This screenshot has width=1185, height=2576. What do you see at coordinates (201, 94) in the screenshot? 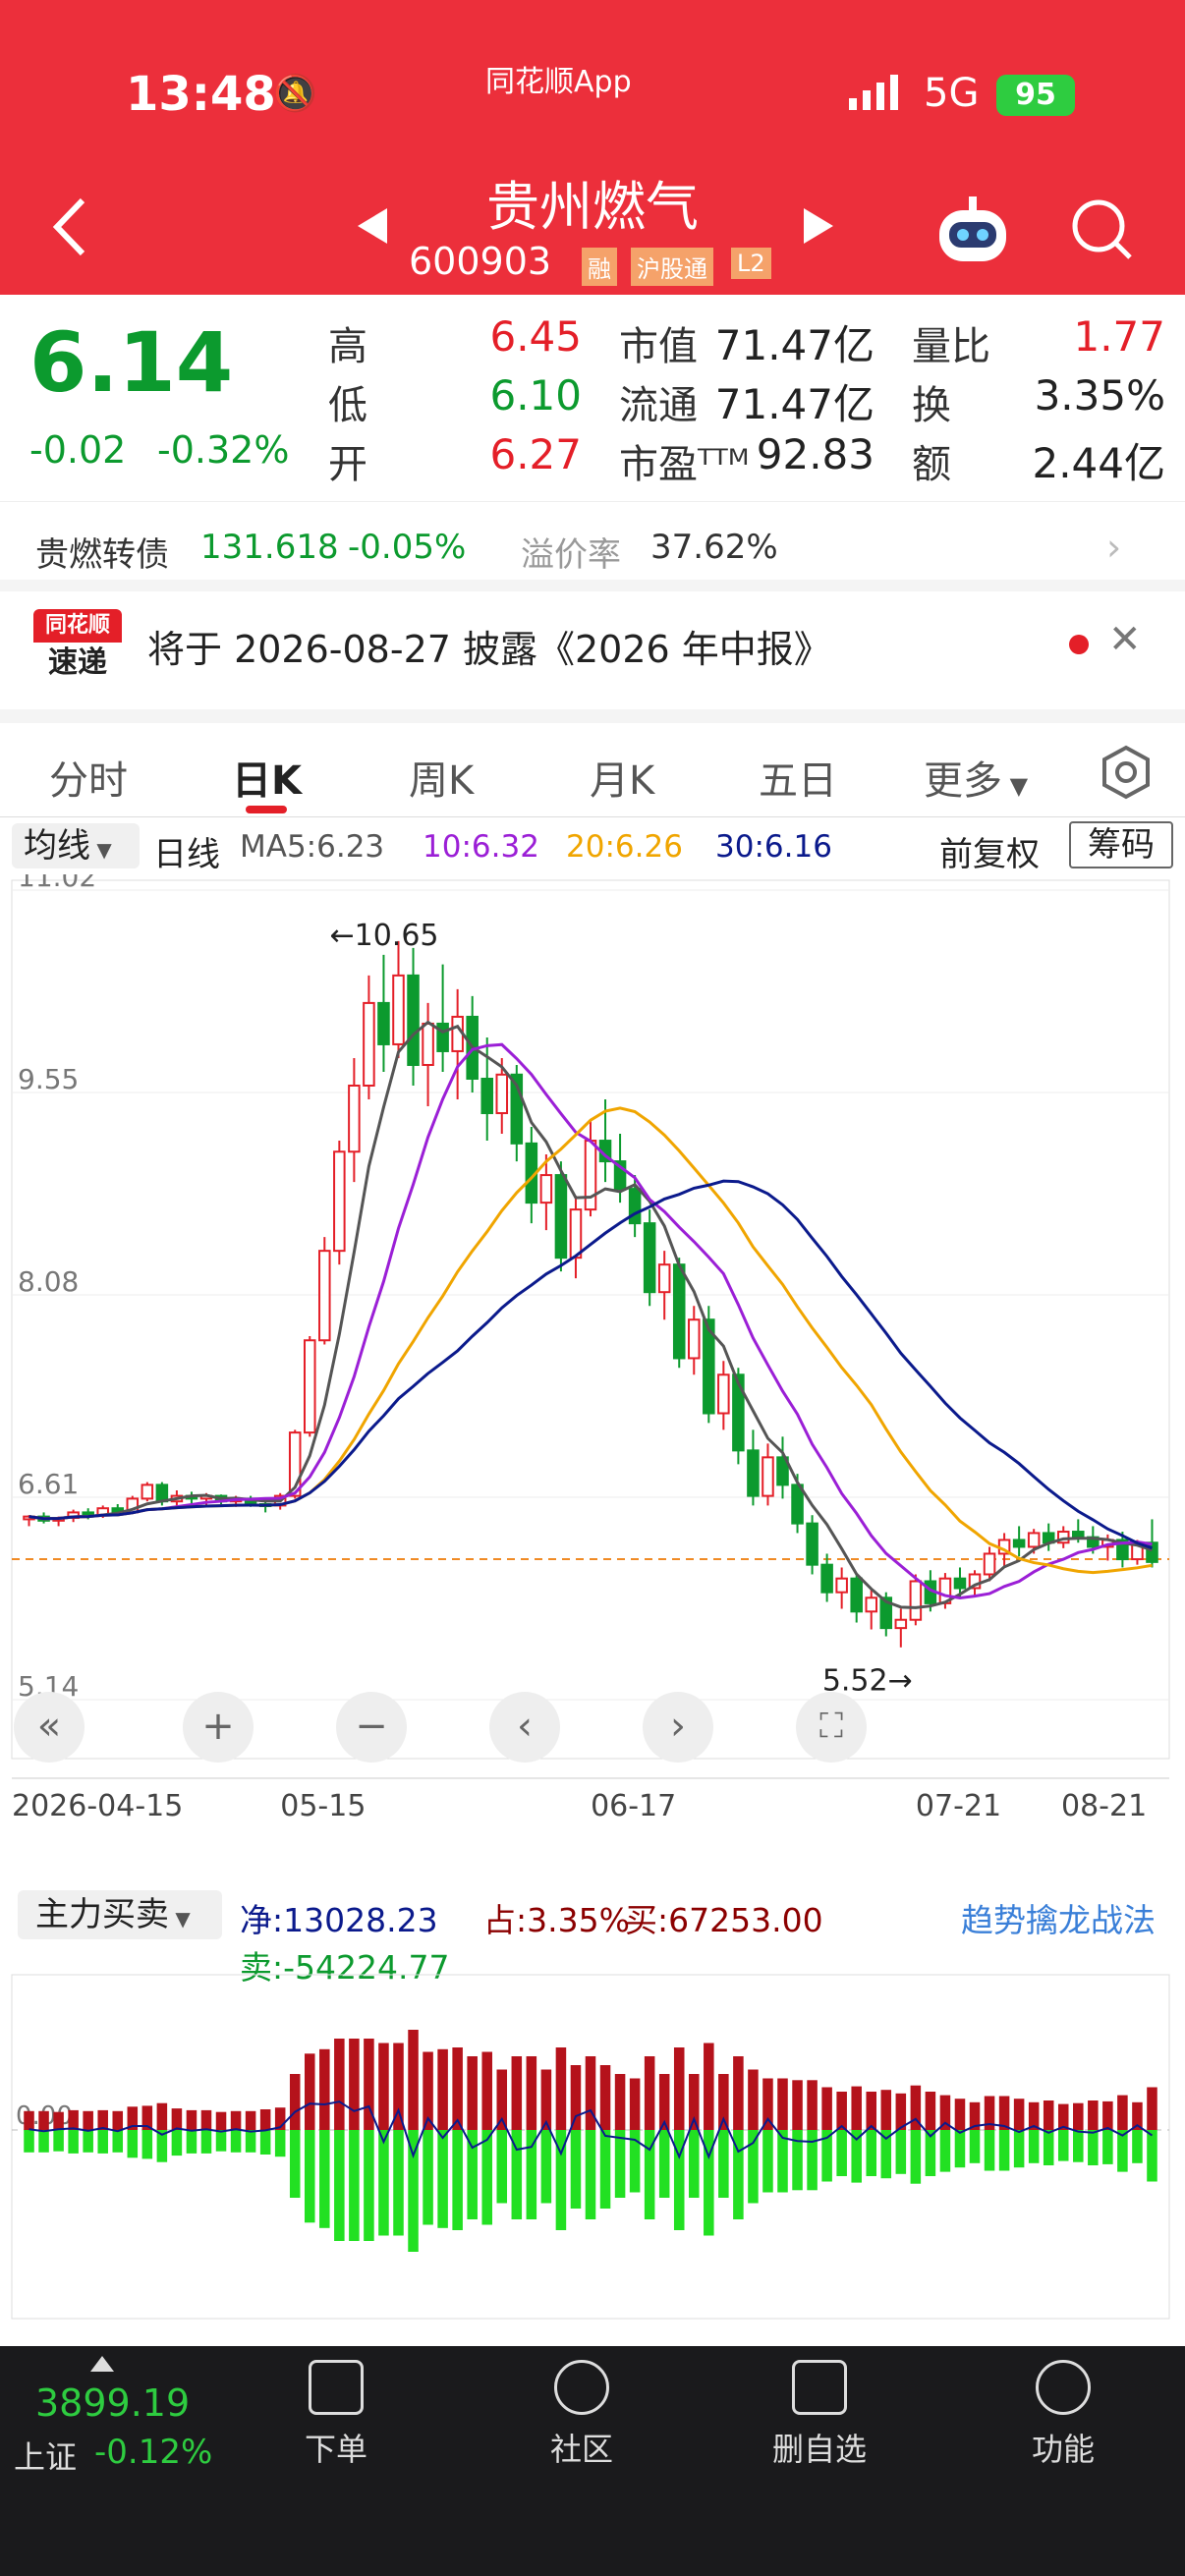
I see `status-time: 13:48` at bounding box center [201, 94].